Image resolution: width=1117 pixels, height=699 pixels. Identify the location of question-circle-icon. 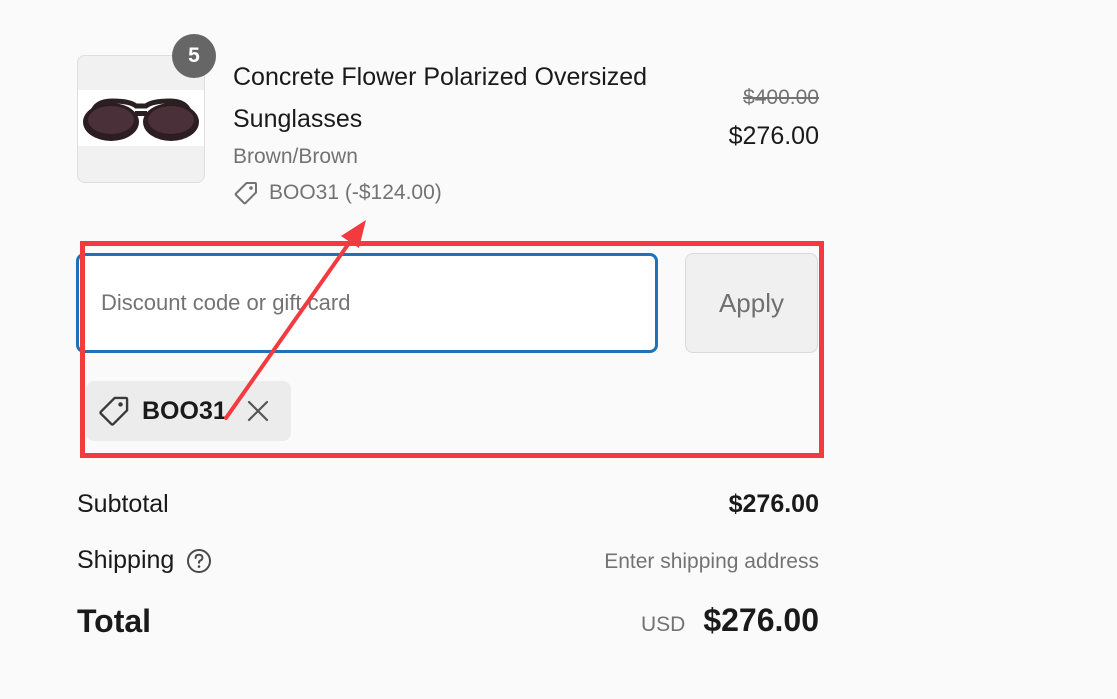
(199, 561).